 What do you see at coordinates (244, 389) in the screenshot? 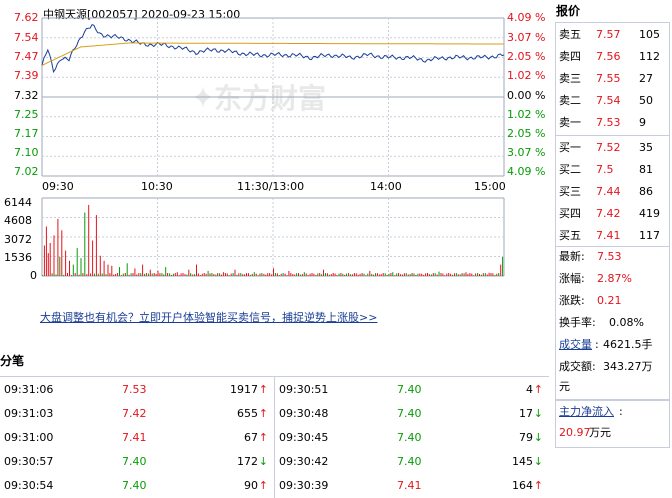
I see `trade-volume: 1917` at bounding box center [244, 389].